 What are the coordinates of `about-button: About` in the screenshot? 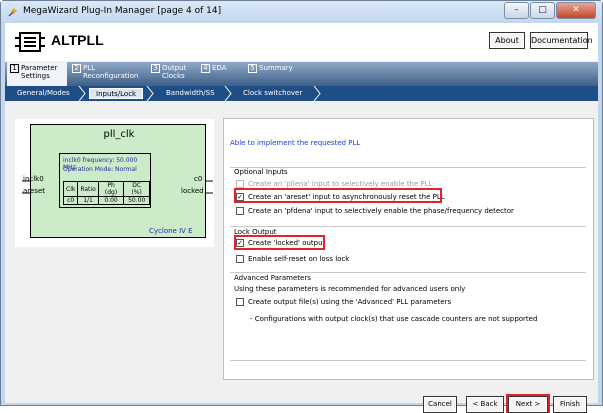 It's located at (507, 40).